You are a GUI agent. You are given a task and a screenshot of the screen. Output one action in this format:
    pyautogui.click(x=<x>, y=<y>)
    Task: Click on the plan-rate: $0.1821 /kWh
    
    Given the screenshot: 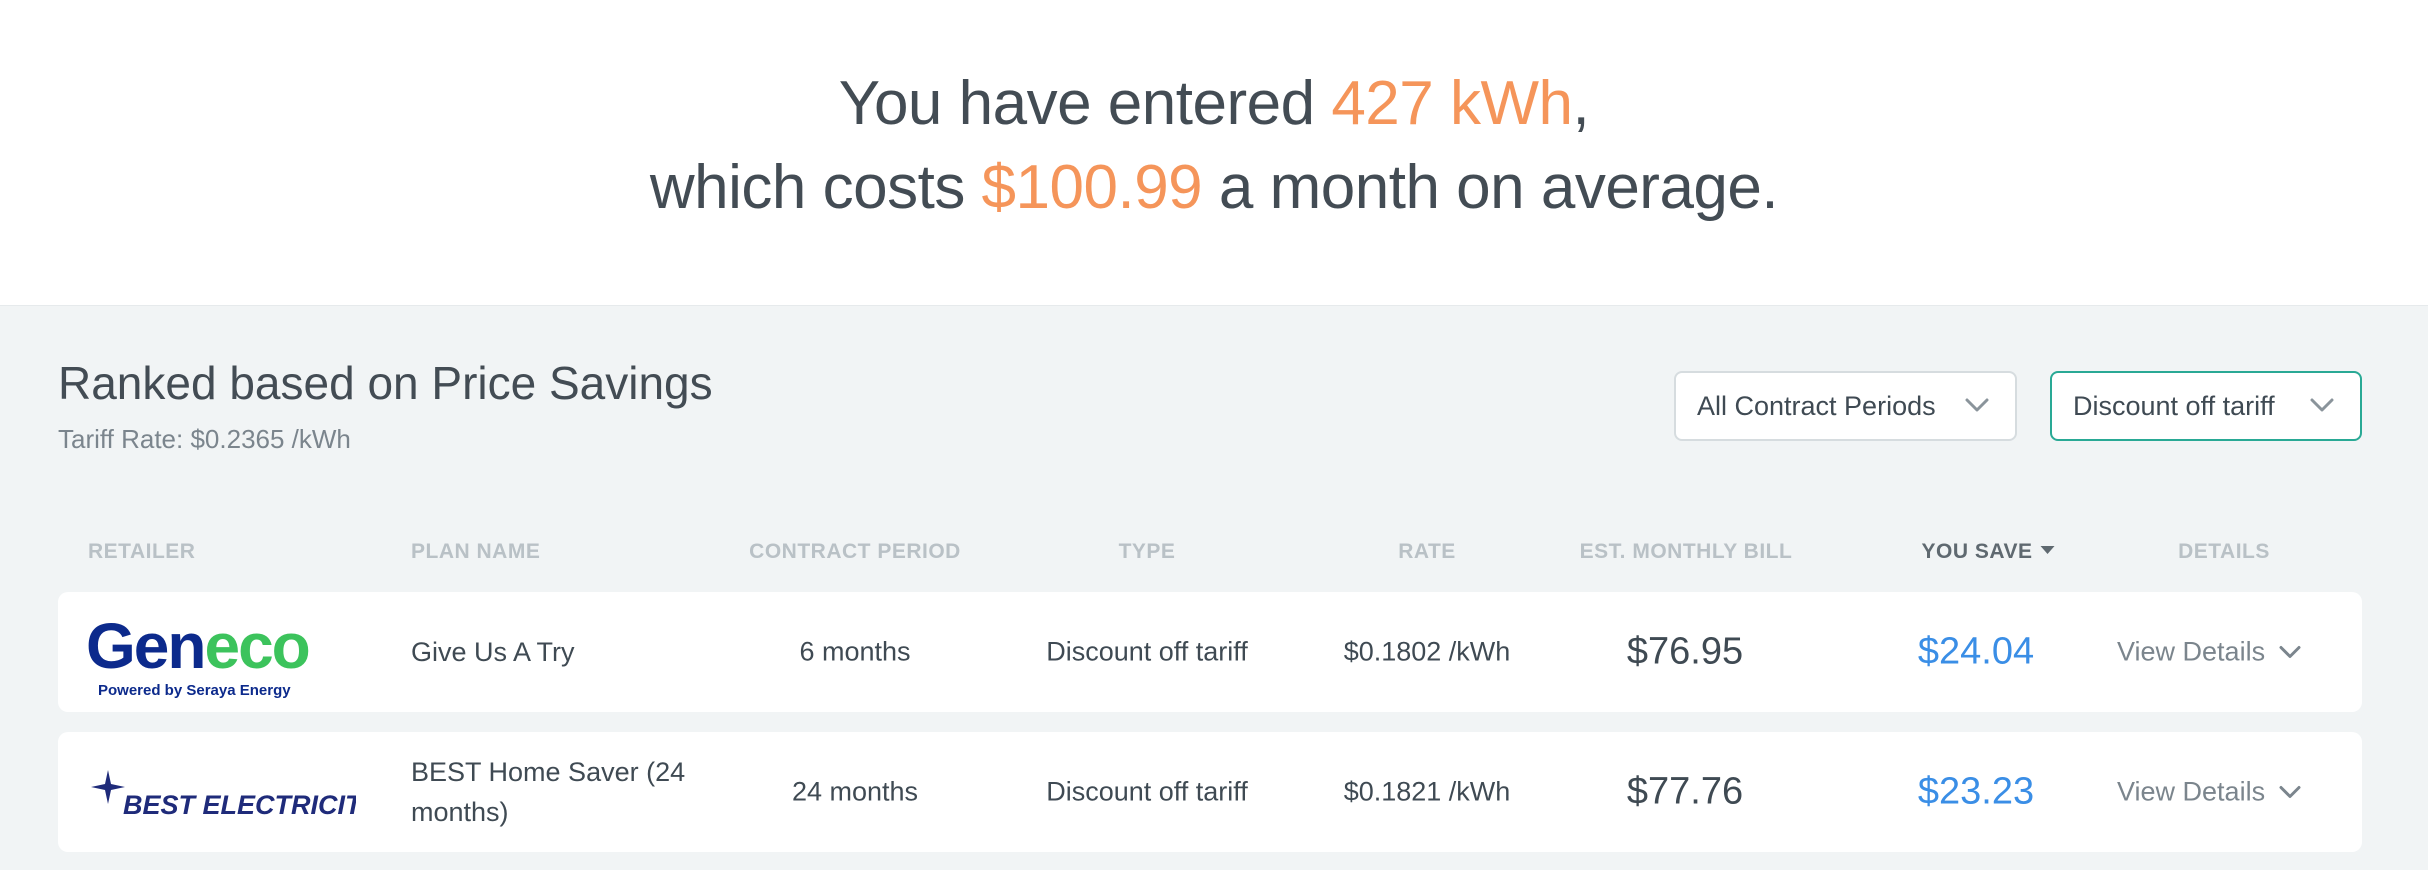 What is the action you would take?
    pyautogui.click(x=1427, y=791)
    